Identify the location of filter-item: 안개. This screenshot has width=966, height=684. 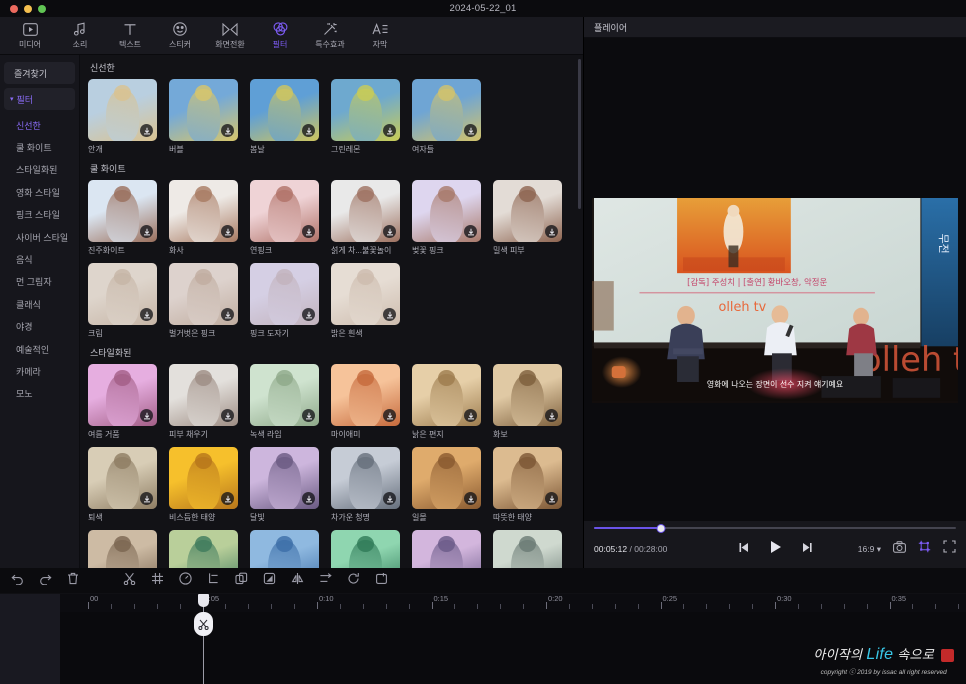
(122, 117).